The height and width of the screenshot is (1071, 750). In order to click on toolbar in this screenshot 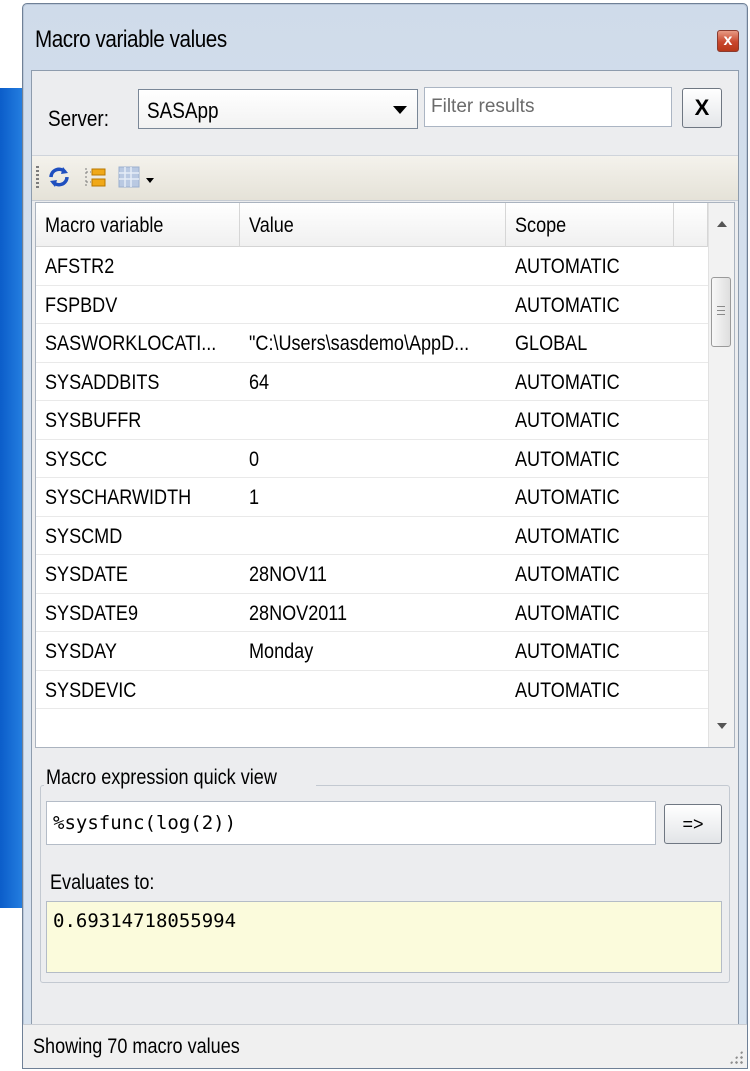, I will do `click(385, 178)`.